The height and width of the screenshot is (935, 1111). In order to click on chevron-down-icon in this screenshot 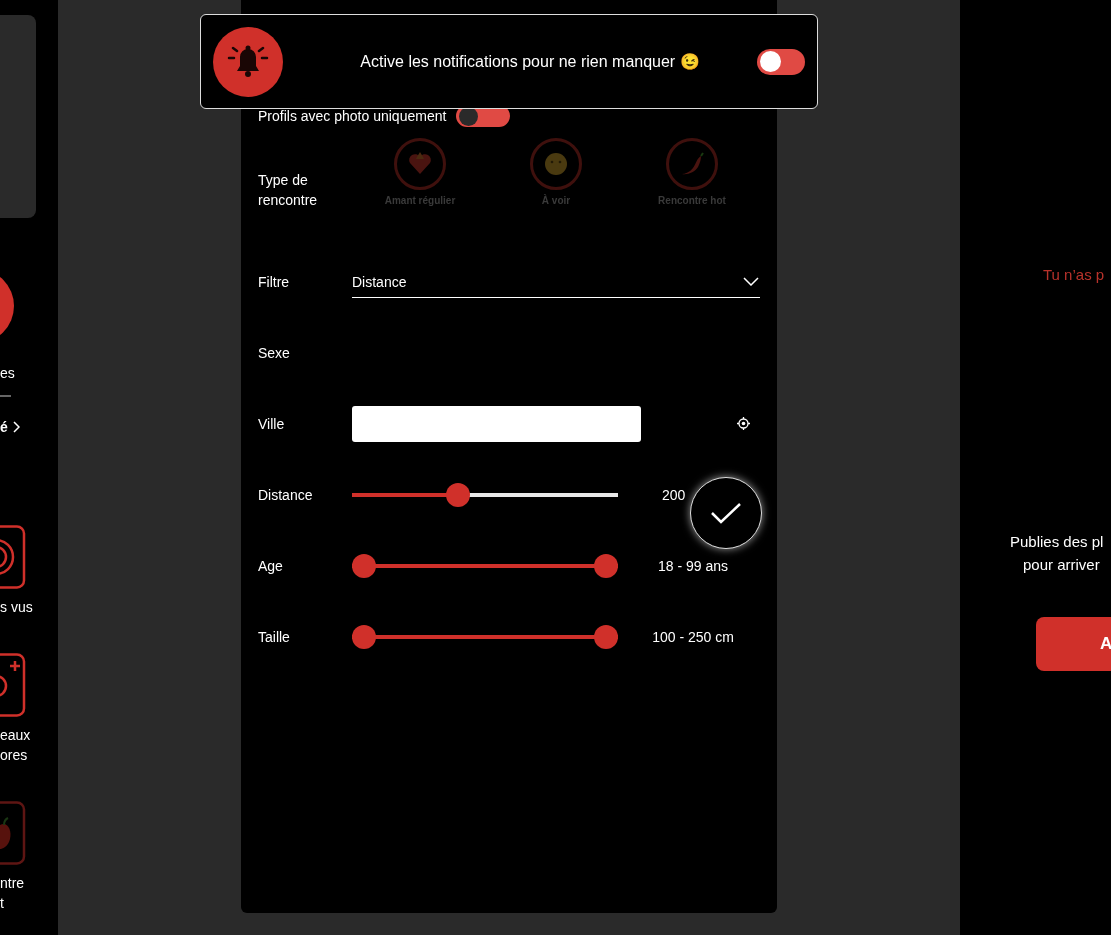, I will do `click(751, 281)`.